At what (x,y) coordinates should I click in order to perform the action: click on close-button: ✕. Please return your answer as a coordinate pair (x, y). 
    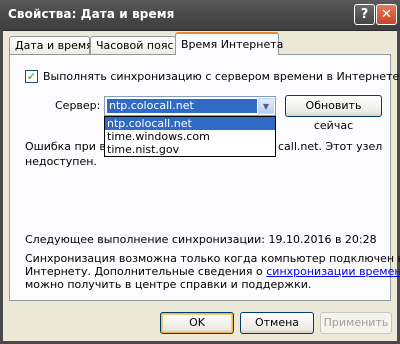
    Looking at the image, I should click on (386, 14).